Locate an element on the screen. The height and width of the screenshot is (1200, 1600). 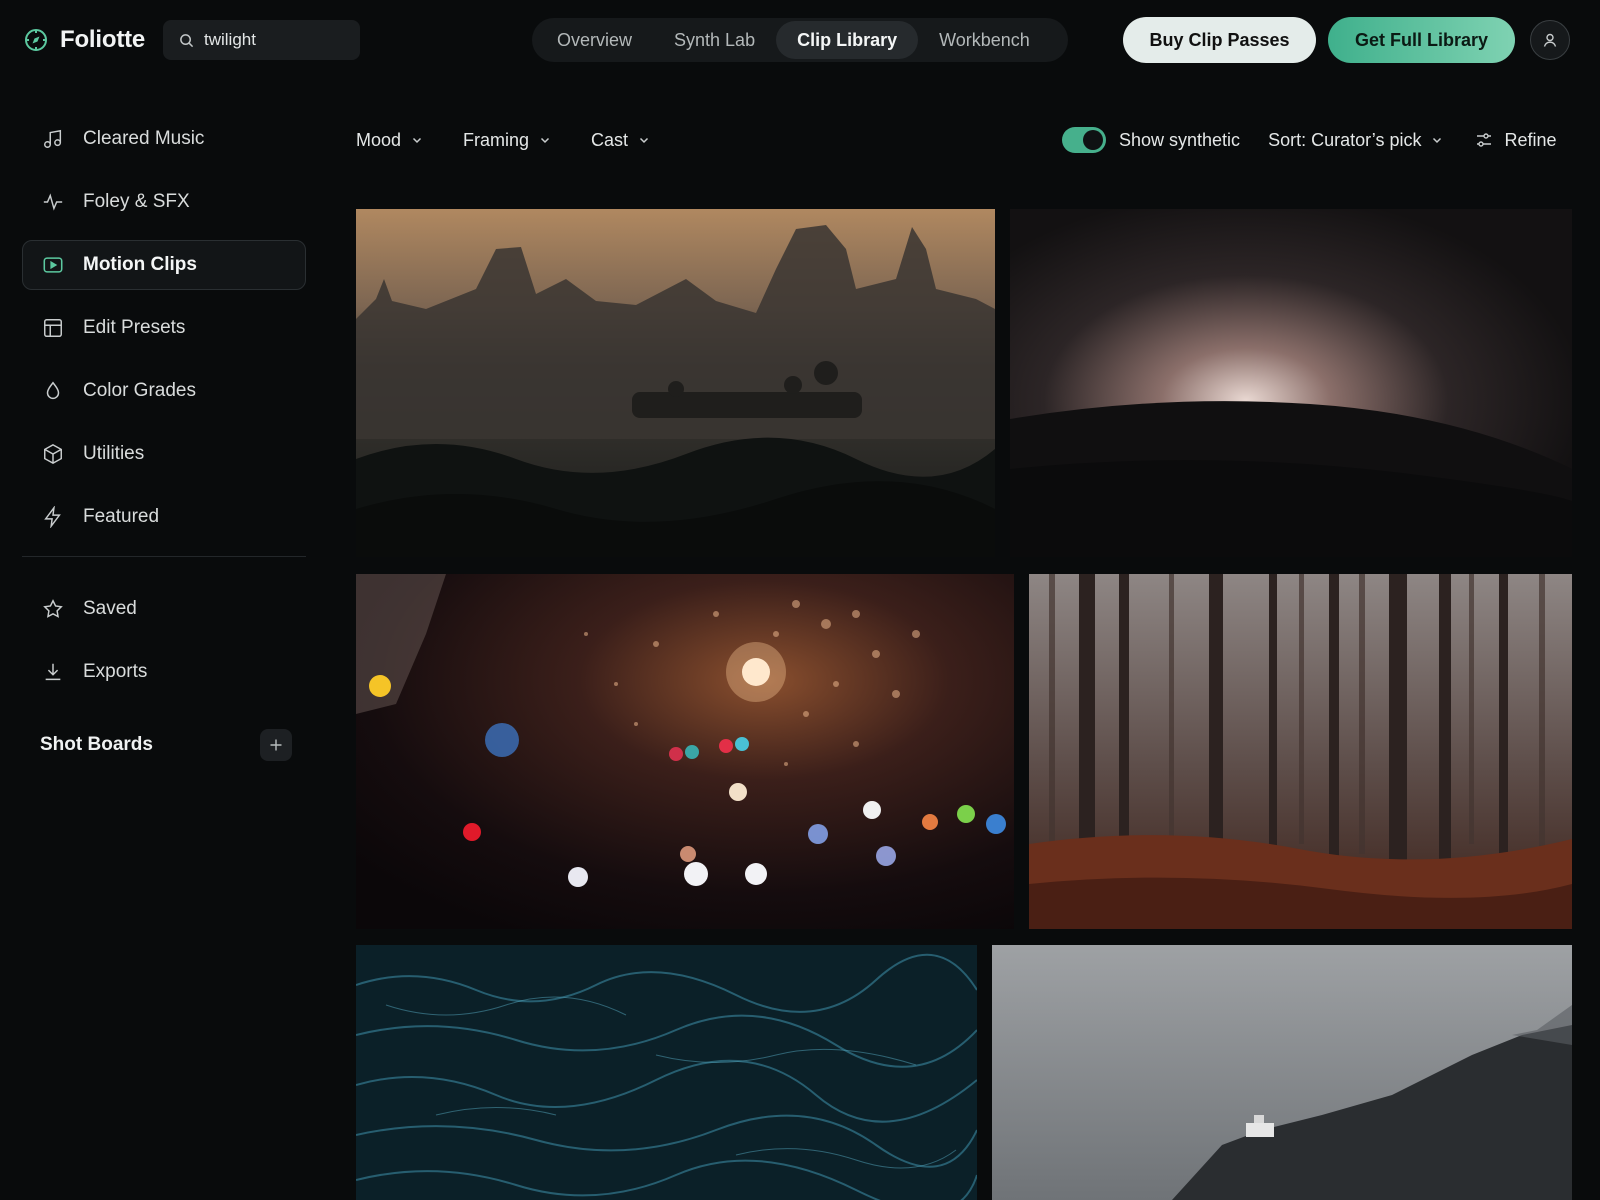
show-synthetic-label: Show synthetic is located at coordinates (1180, 139).